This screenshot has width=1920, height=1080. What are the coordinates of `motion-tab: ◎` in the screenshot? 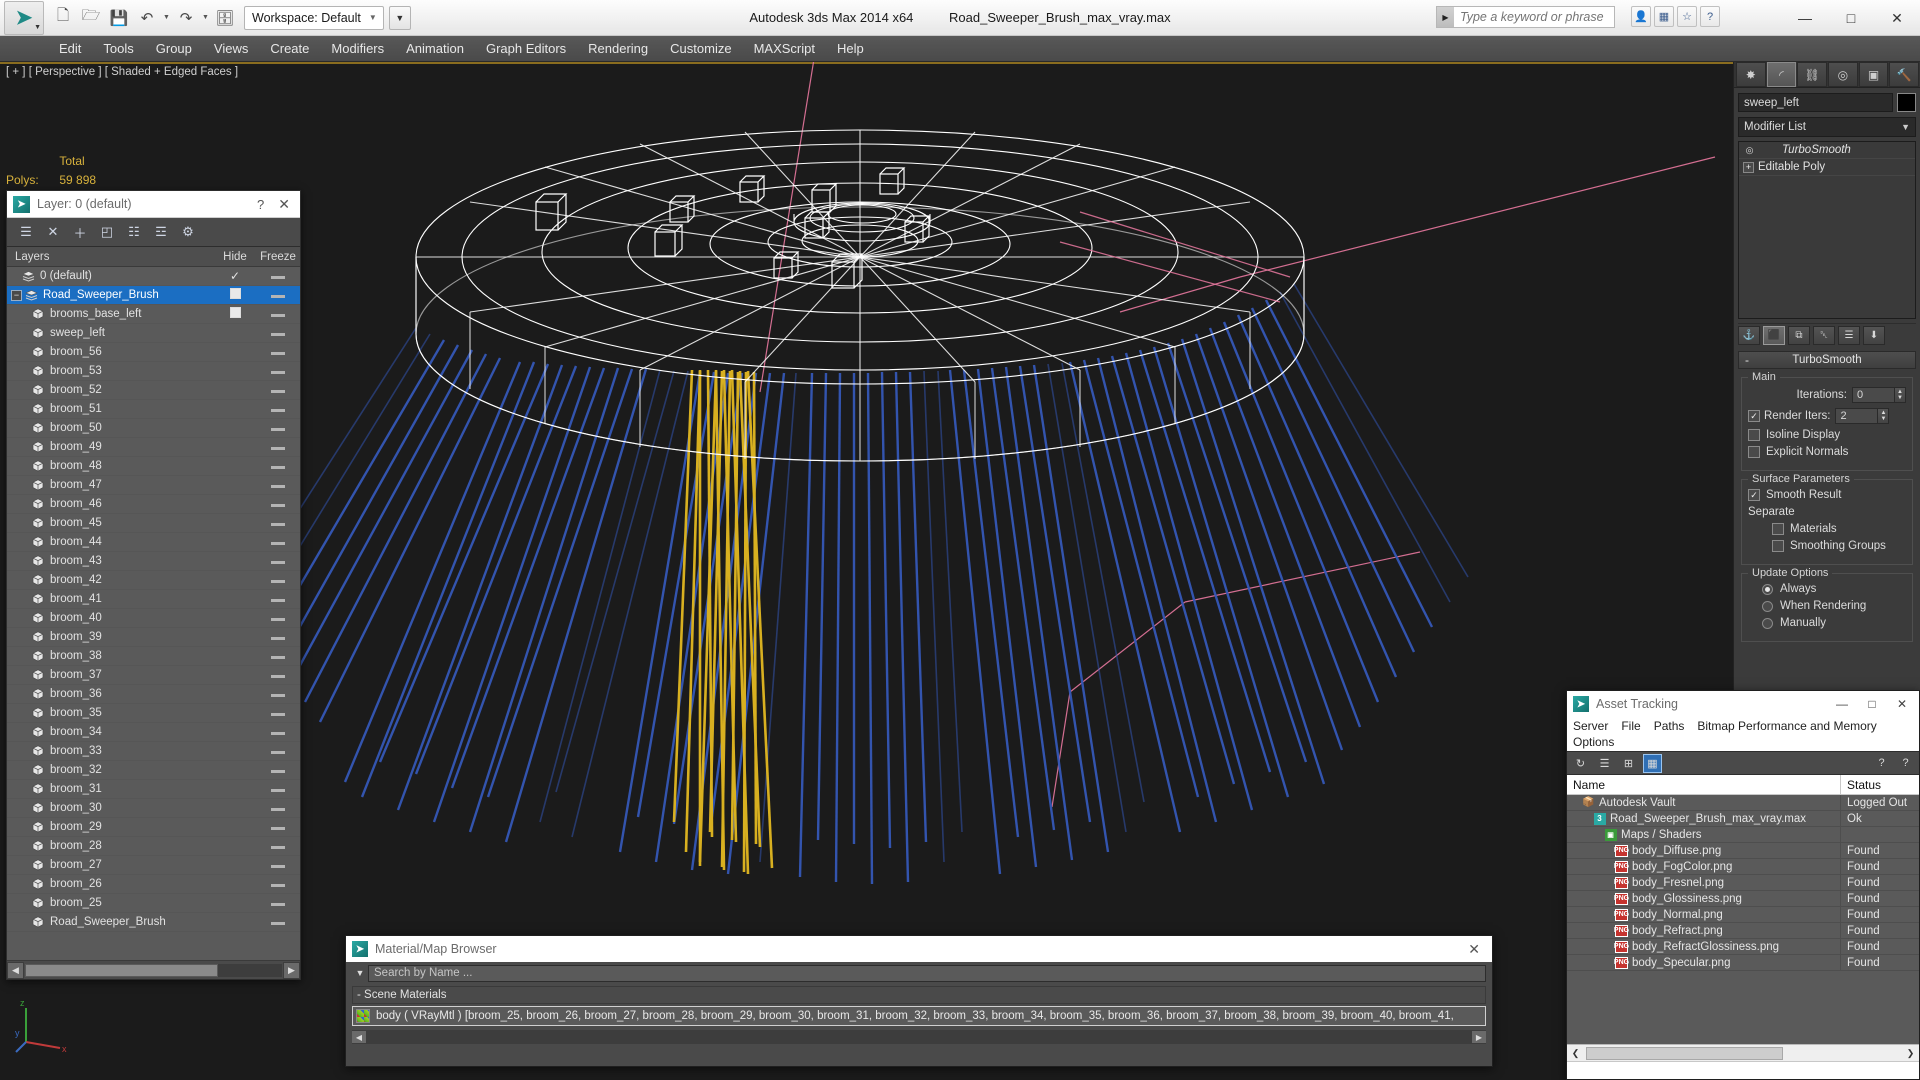 It's located at (1843, 74).